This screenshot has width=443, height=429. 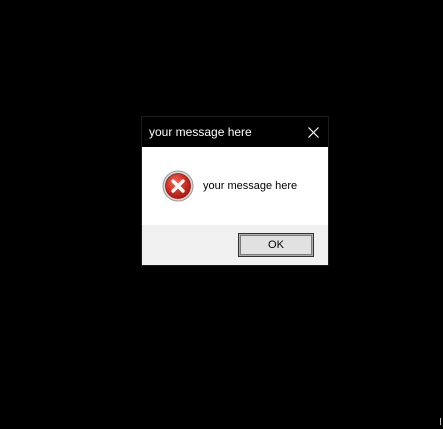 I want to click on message-dialog: your message here your message here OK, so click(x=235, y=191).